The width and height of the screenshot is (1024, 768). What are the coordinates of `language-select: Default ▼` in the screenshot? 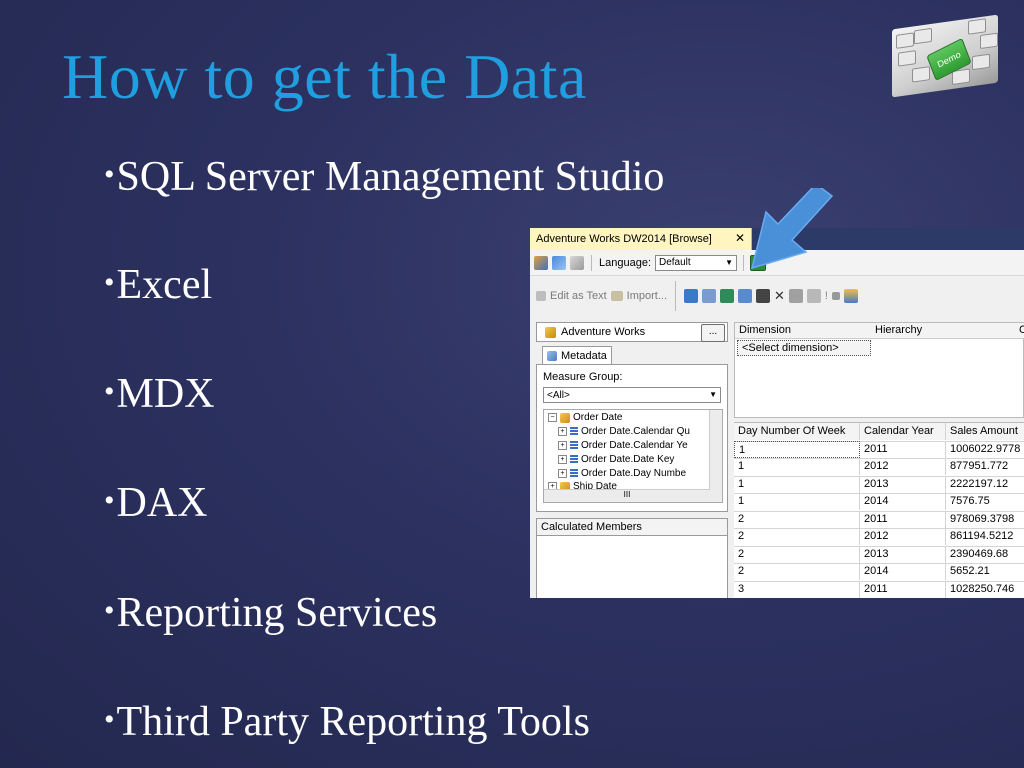 It's located at (696, 262).